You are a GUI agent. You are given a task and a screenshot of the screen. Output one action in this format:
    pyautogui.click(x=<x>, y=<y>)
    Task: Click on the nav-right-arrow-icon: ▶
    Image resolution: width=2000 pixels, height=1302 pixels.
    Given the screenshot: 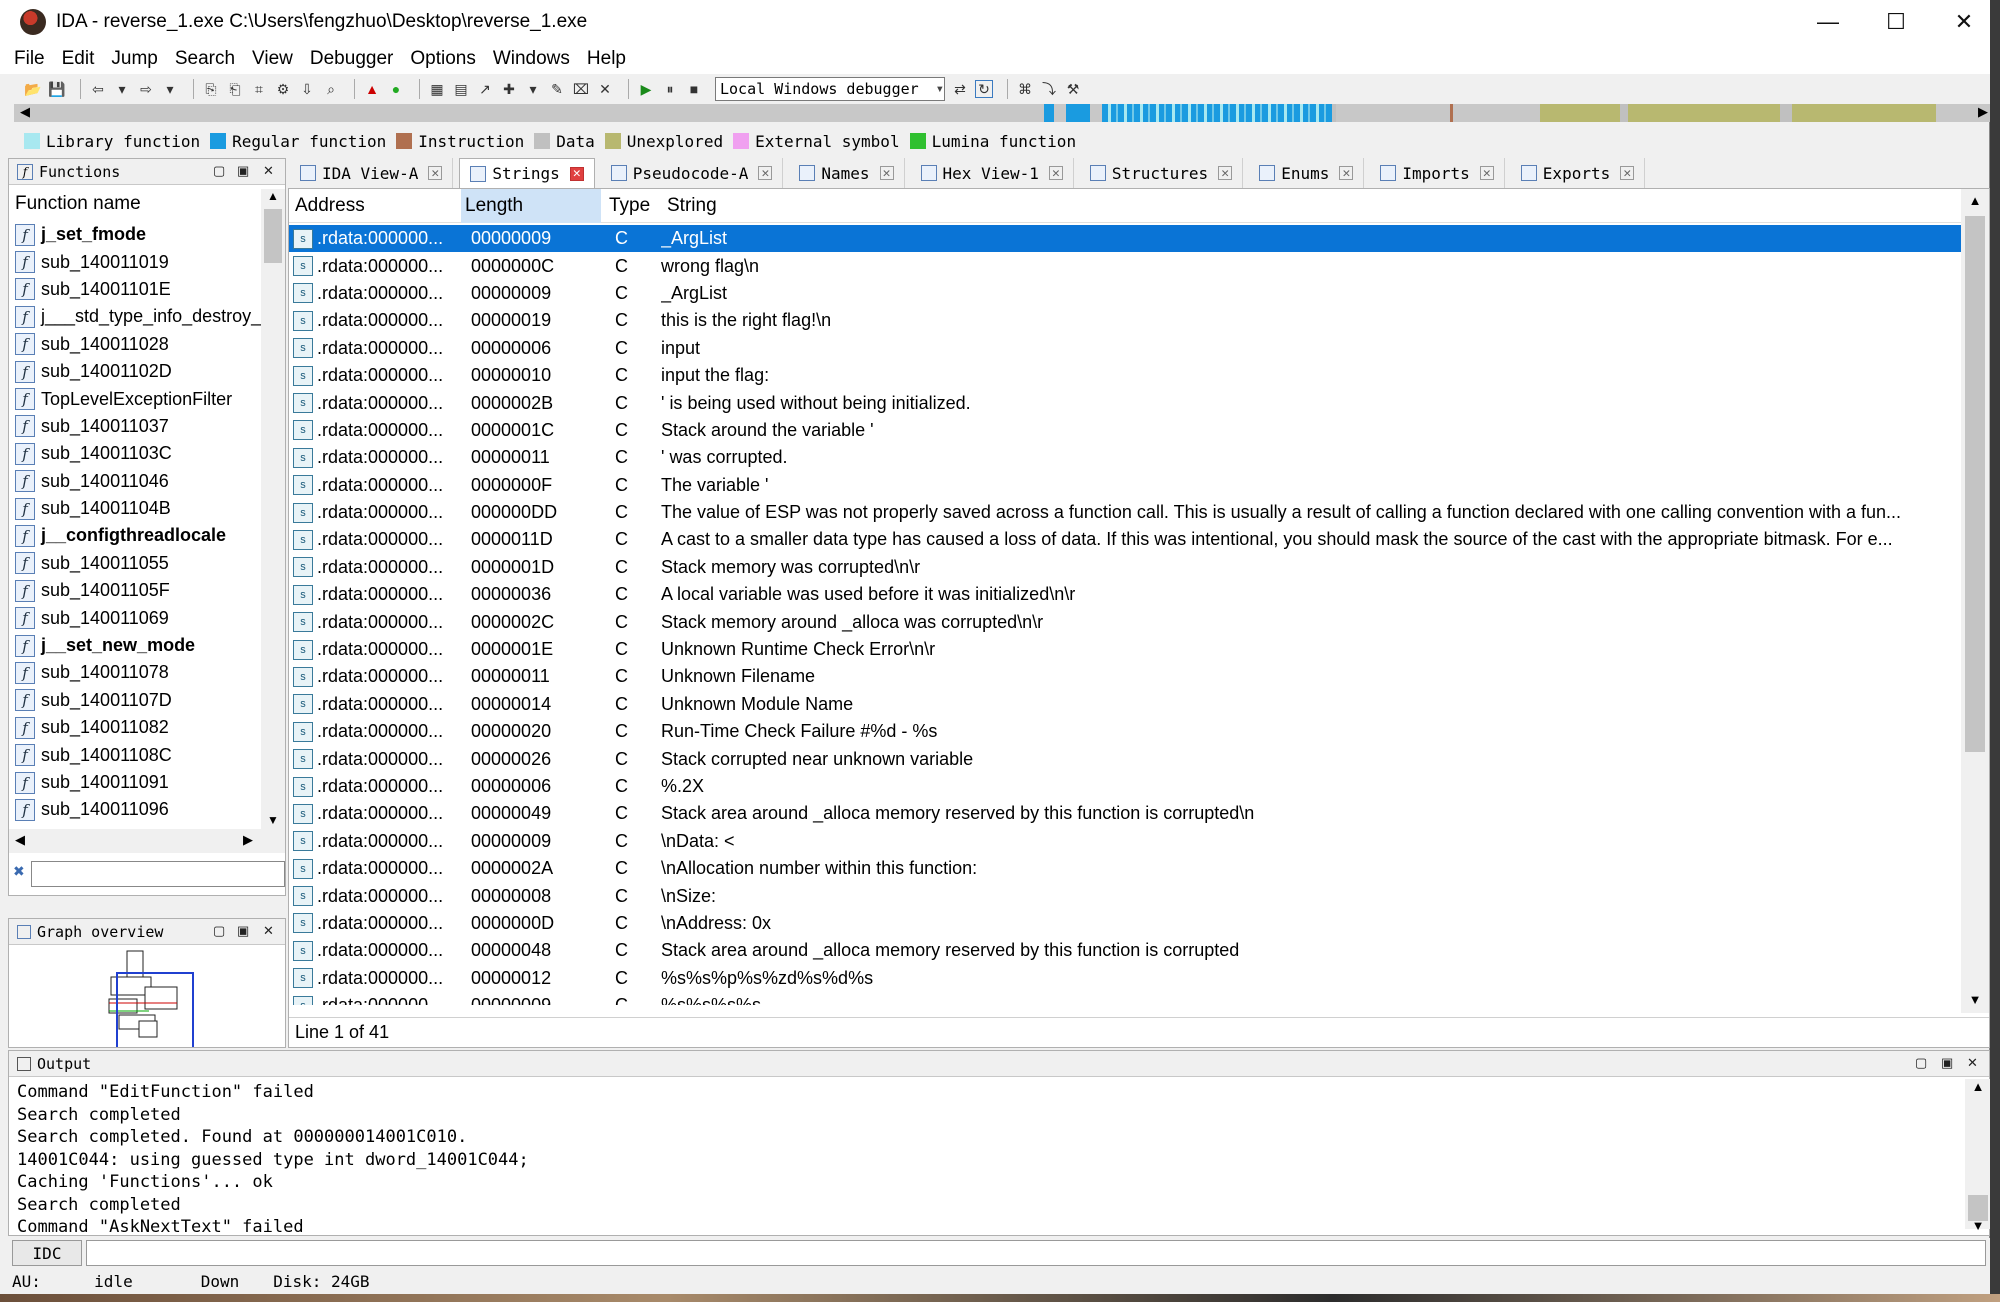 What is the action you would take?
    pyautogui.click(x=1983, y=112)
    